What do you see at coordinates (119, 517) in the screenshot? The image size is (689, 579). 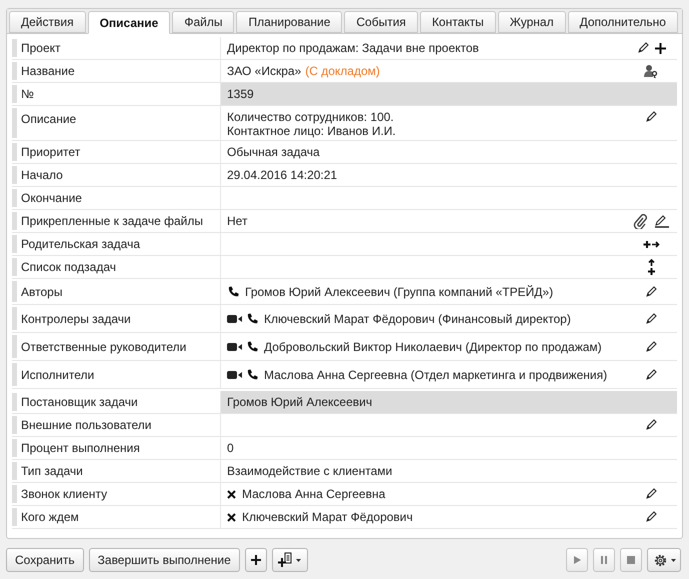 I see `field-label: Кого ждем` at bounding box center [119, 517].